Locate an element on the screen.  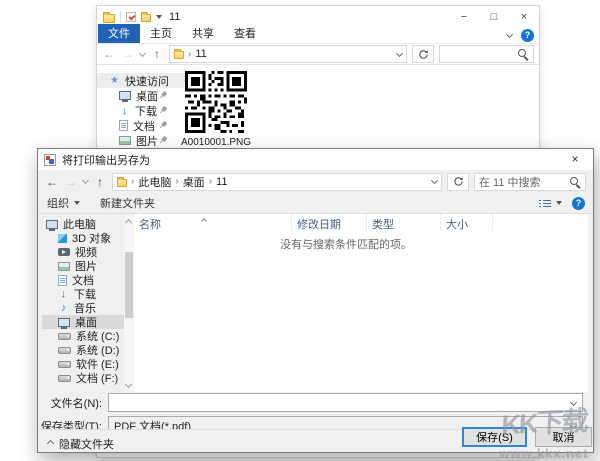
address-bar: › 此电脑 › 桌面 › 11 is located at coordinates (277, 181).